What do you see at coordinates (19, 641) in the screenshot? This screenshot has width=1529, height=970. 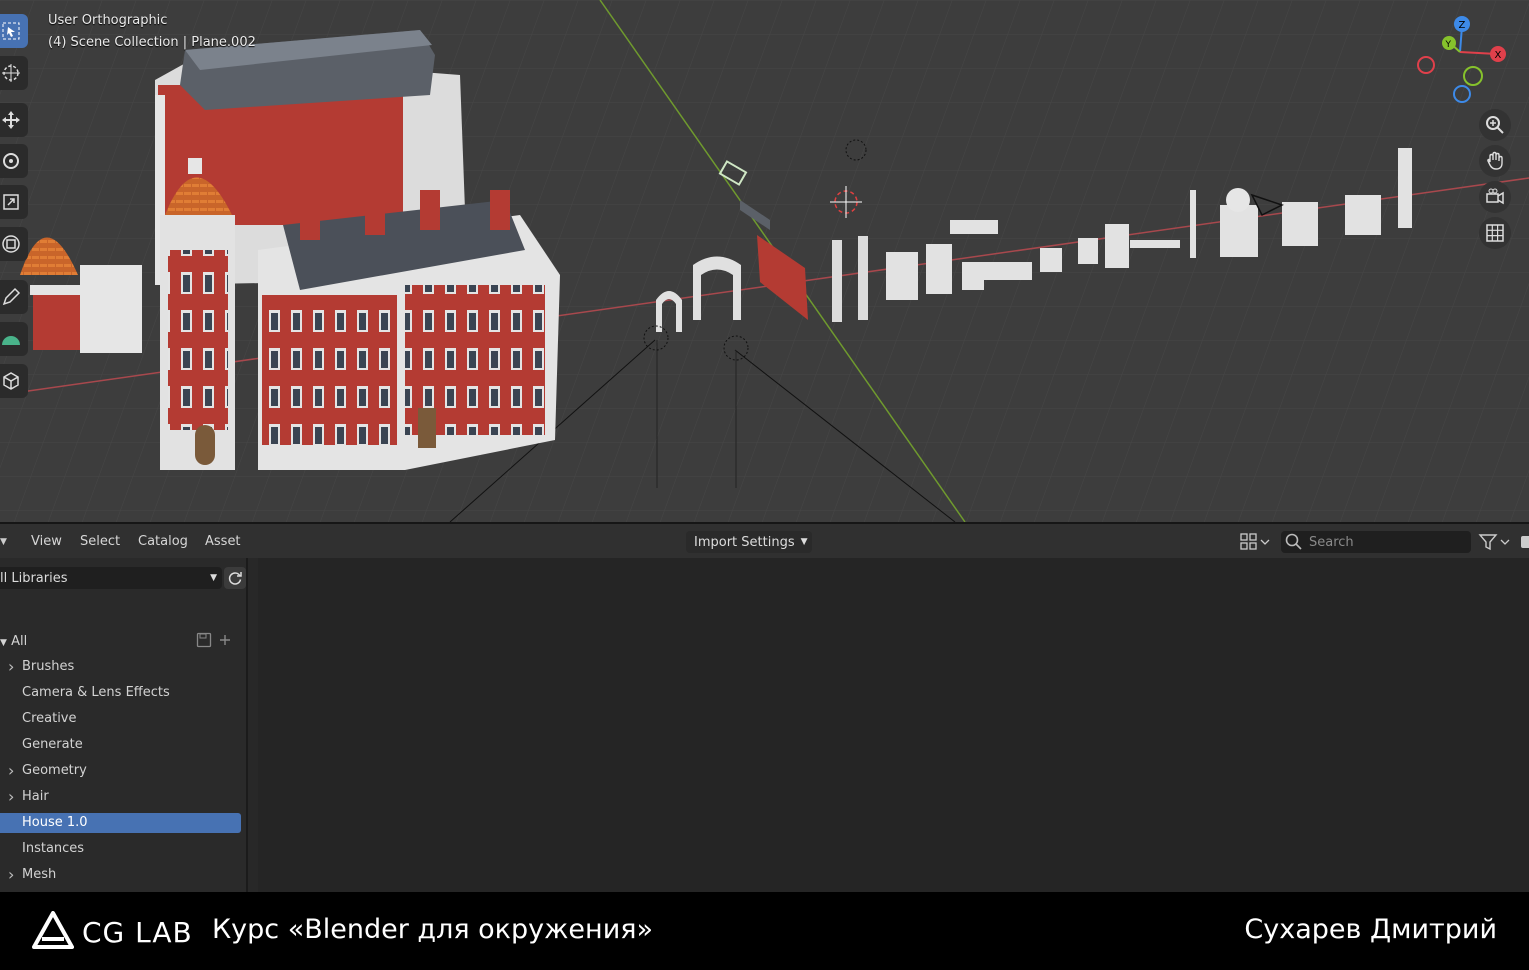 I see `catalog-root-label: All` at bounding box center [19, 641].